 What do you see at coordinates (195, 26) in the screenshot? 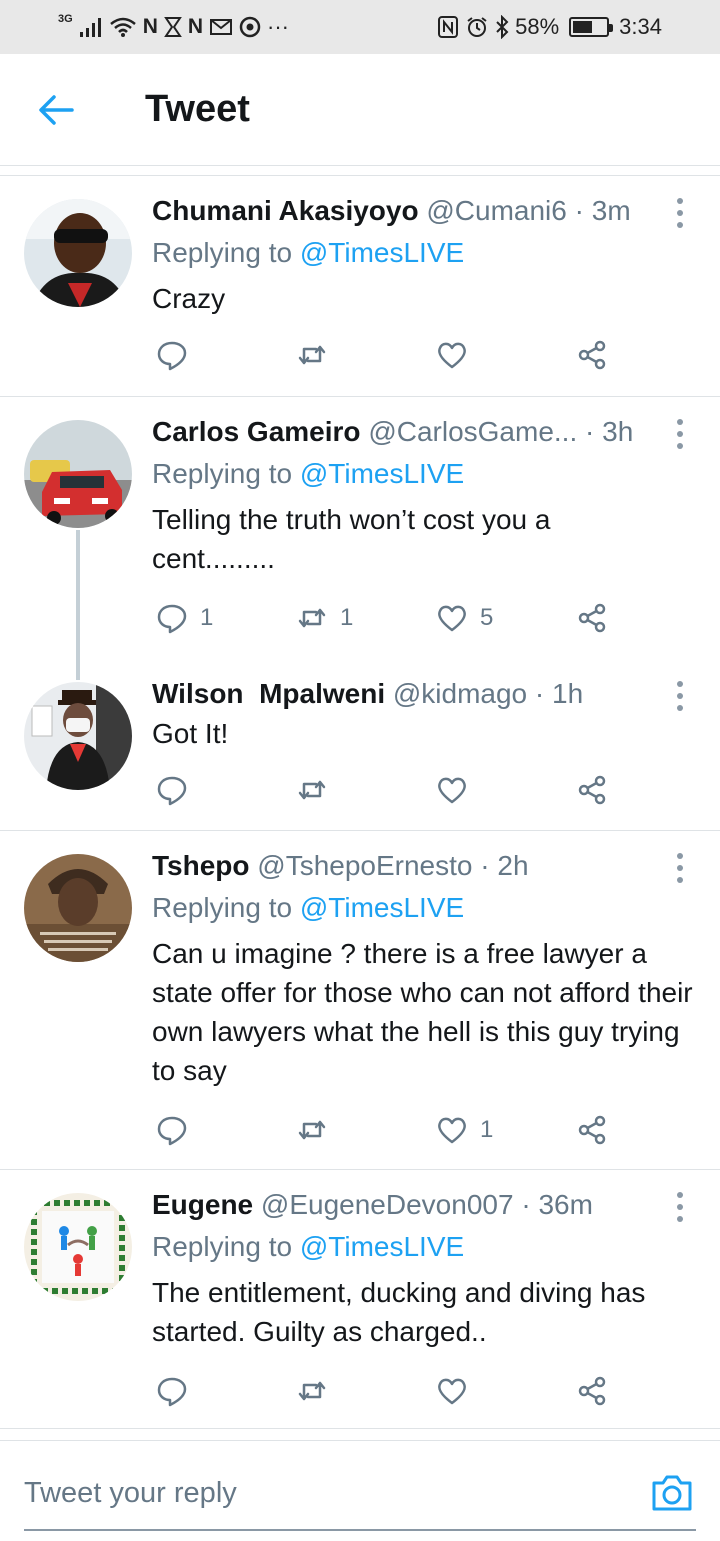
I see `n-app-icon: N` at bounding box center [195, 26].